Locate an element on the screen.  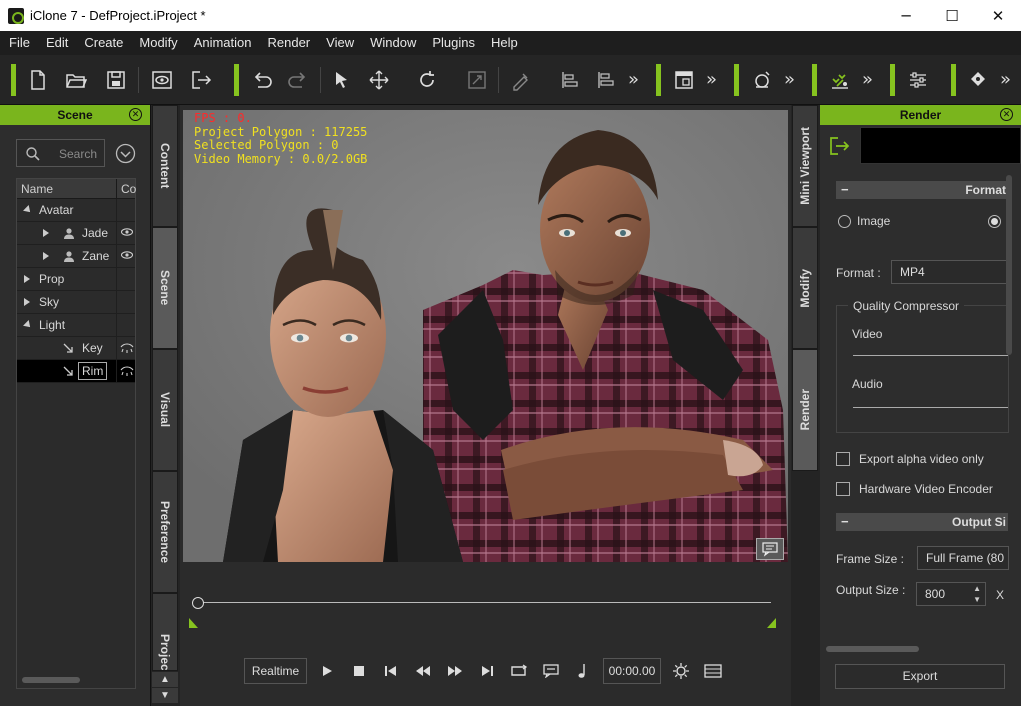
stop-icon is located at coordinates (359, 671).